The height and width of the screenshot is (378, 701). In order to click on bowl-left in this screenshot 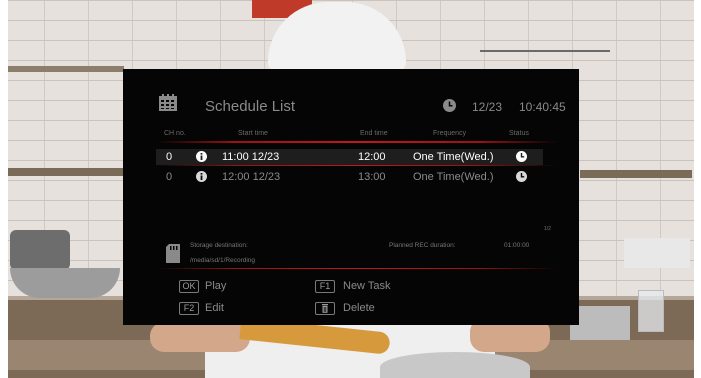, I will do `click(65, 283)`.